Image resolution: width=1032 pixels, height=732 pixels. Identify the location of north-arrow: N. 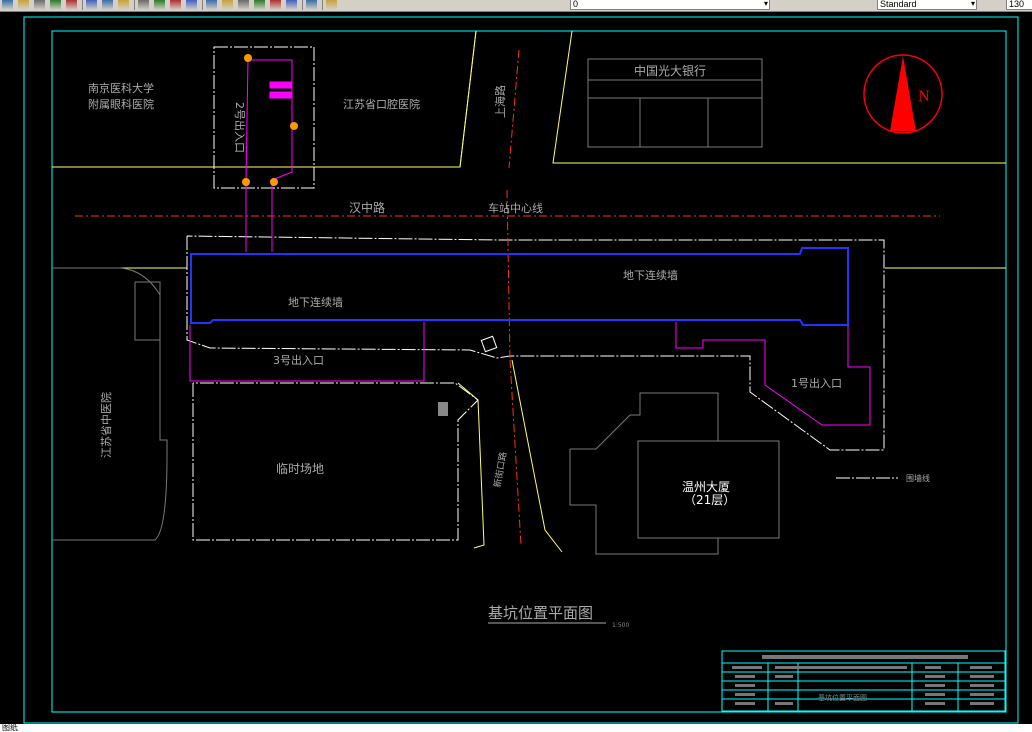
(903, 94).